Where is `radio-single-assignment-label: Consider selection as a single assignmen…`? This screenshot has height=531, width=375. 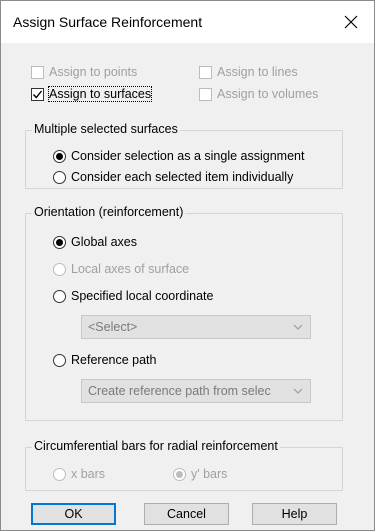 radio-single-assignment-label: Consider selection as a single assignmen… is located at coordinates (188, 156).